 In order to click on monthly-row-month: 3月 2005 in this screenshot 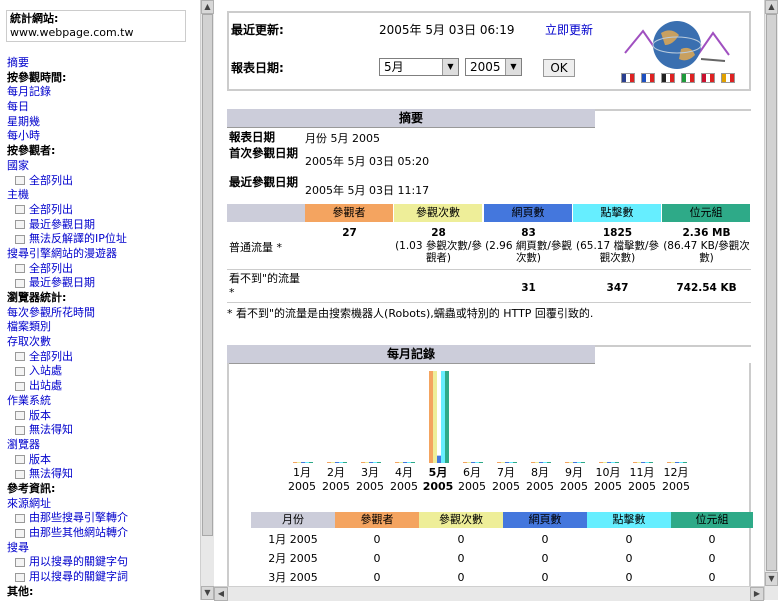, I will do `click(293, 577)`.